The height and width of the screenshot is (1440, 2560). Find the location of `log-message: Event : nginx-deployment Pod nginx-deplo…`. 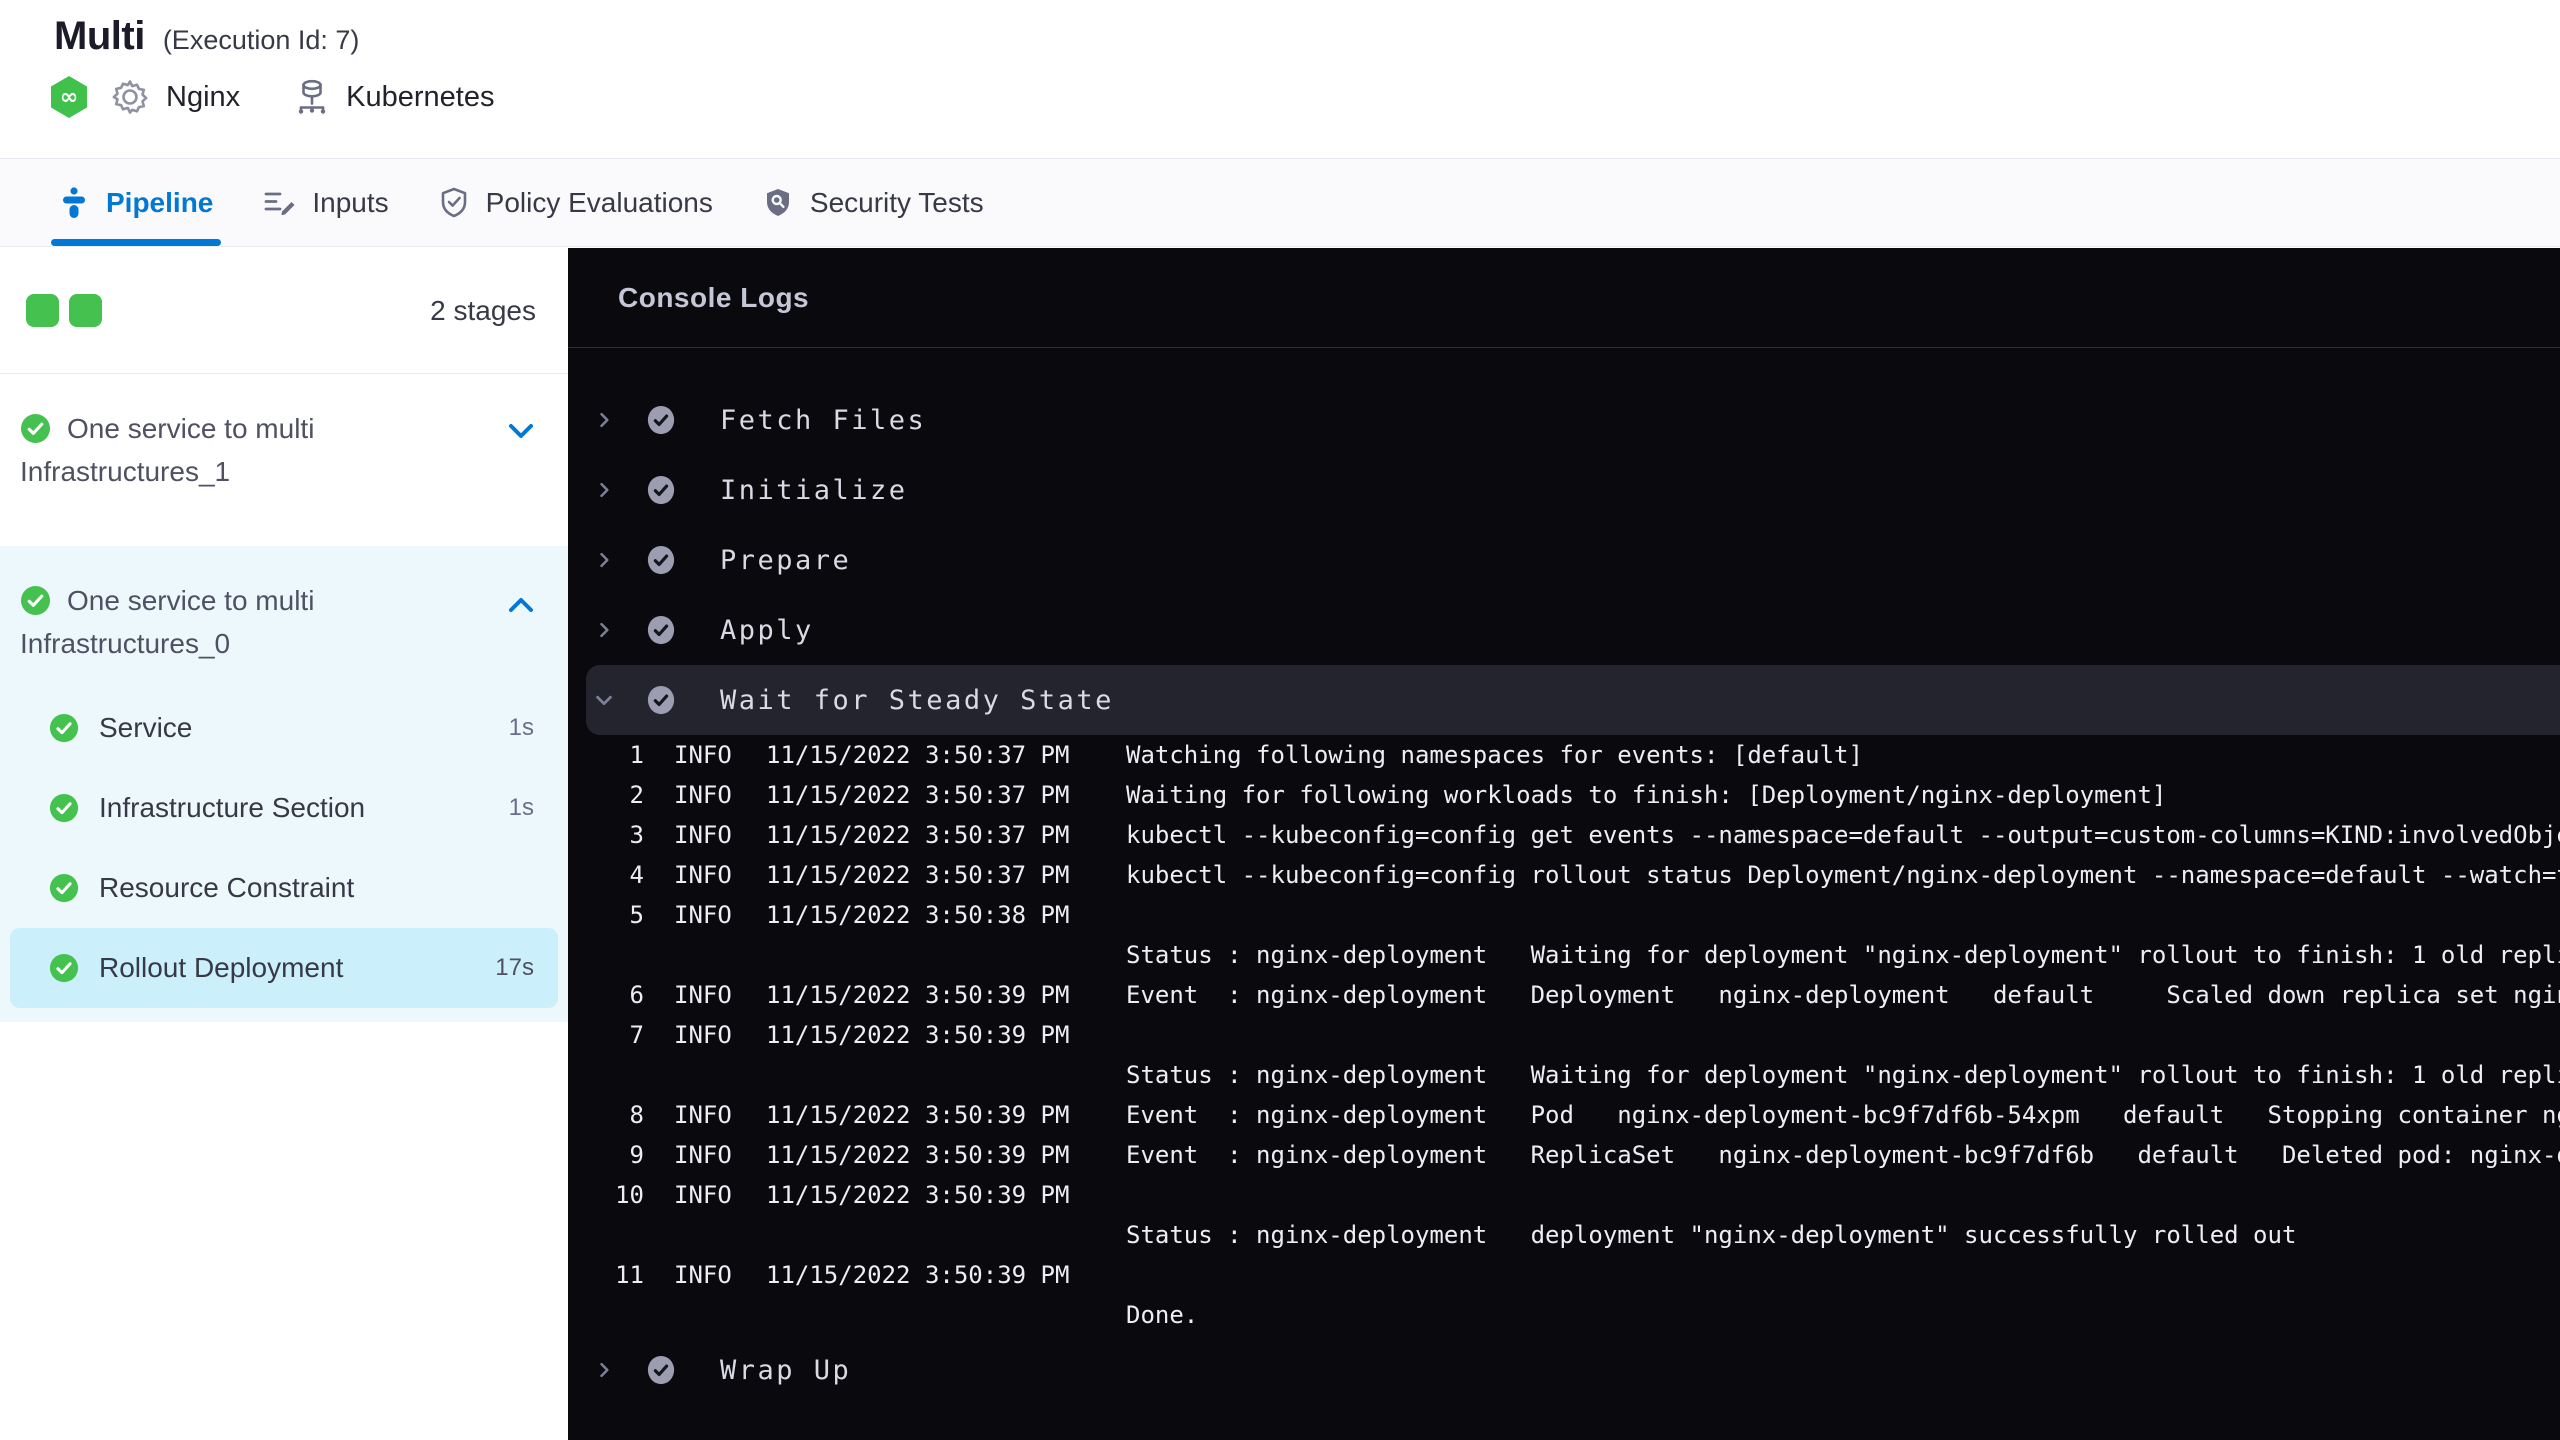

log-message: Event : nginx-deployment Pod nginx-deplo… is located at coordinates (1843, 1115).